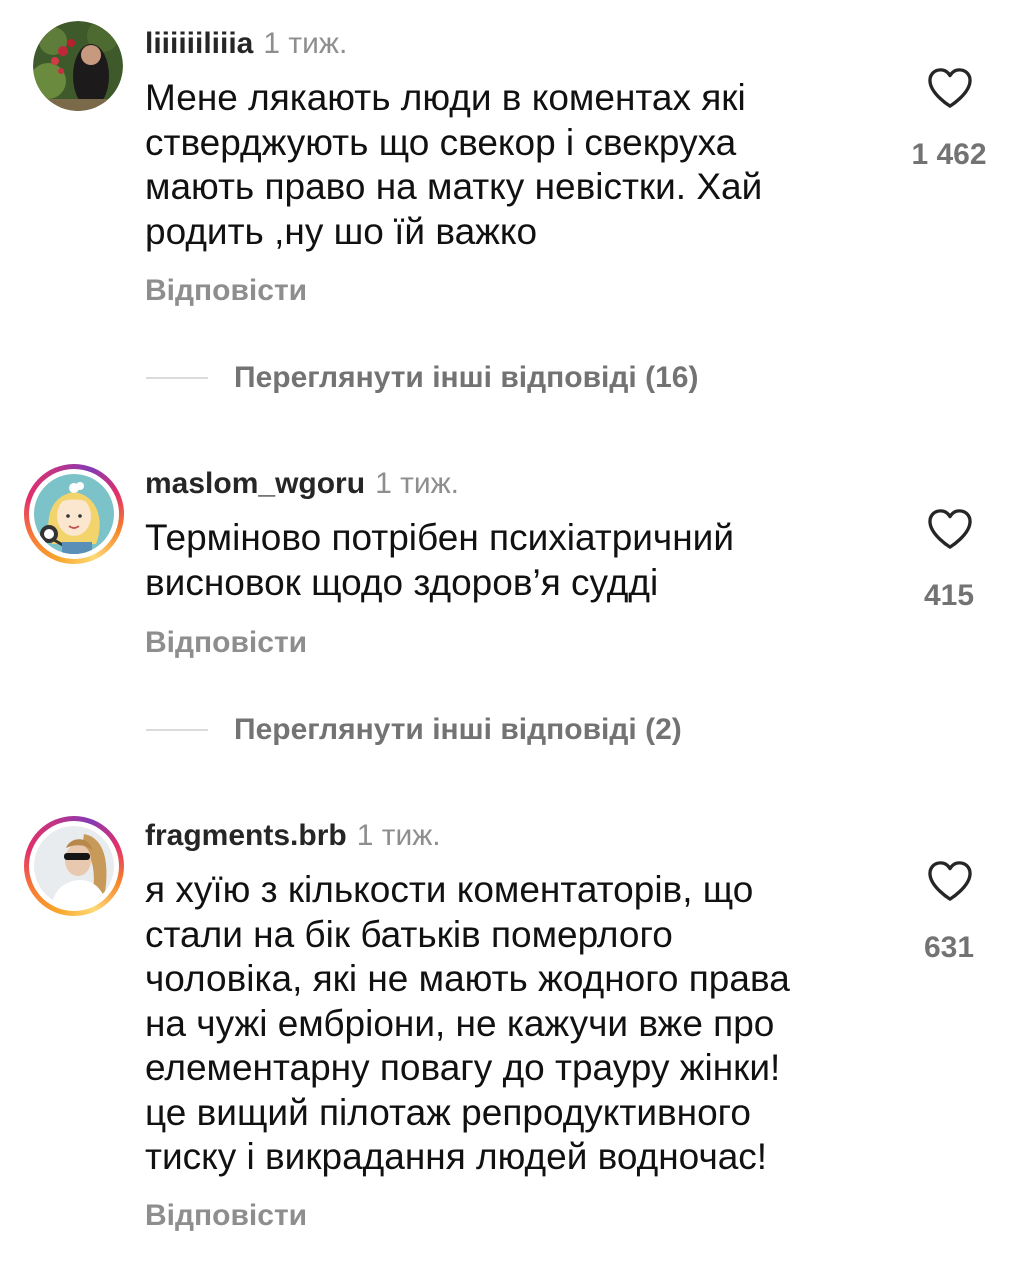 The height and width of the screenshot is (1280, 1026). Describe the element at coordinates (949, 154) in the screenshot. I see `like-count: 1 462` at that location.